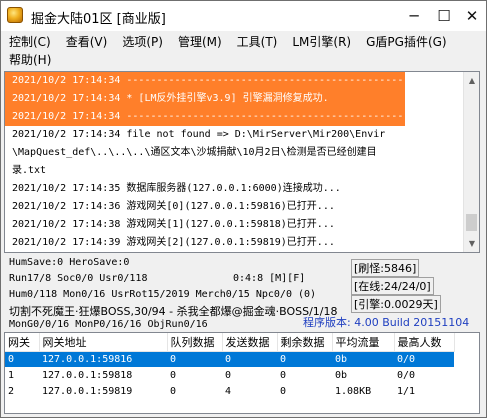 This screenshot has width=487, height=418. I want to click on table-cell: 1/1, so click(406, 391).